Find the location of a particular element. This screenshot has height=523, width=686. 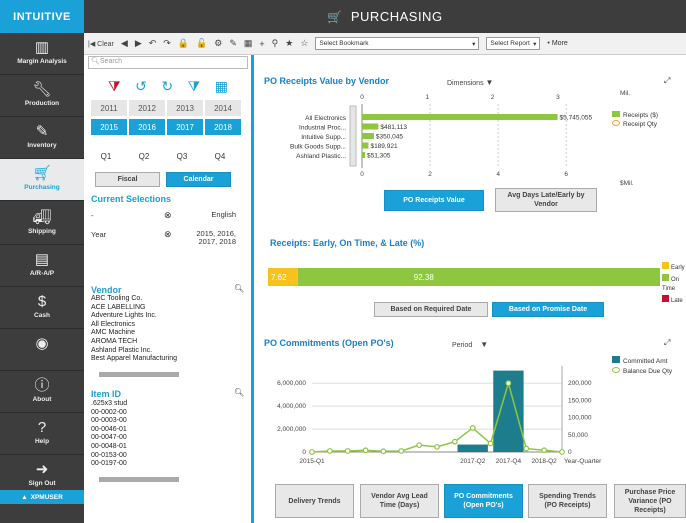

nav-item-shipping: 🚚︎ Shipping is located at coordinates (42, 224).